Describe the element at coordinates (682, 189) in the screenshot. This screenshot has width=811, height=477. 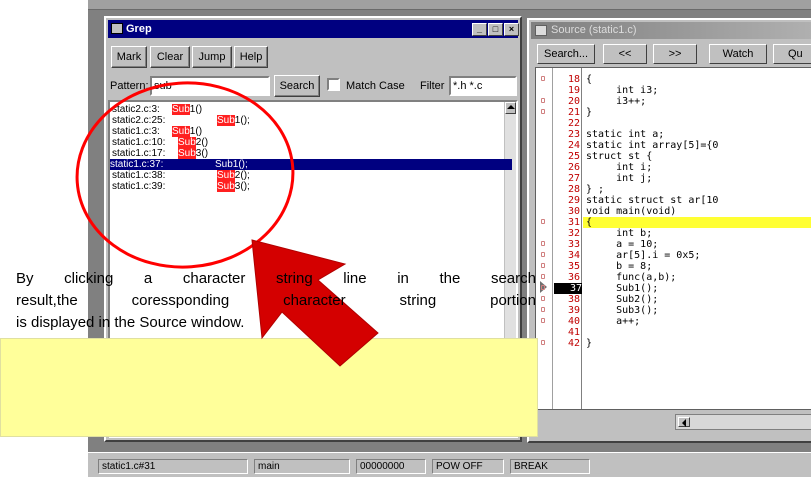
I see `source-line: 28} ;` at that location.